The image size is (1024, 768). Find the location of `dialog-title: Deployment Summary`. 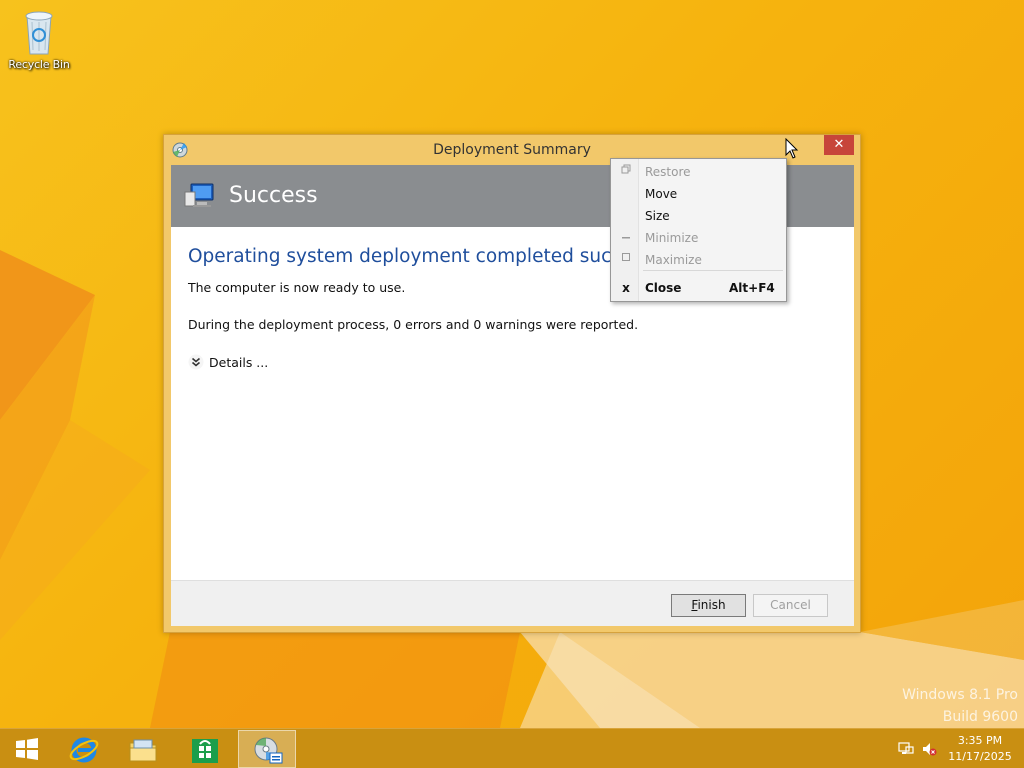

dialog-title: Deployment Summary is located at coordinates (512, 150).